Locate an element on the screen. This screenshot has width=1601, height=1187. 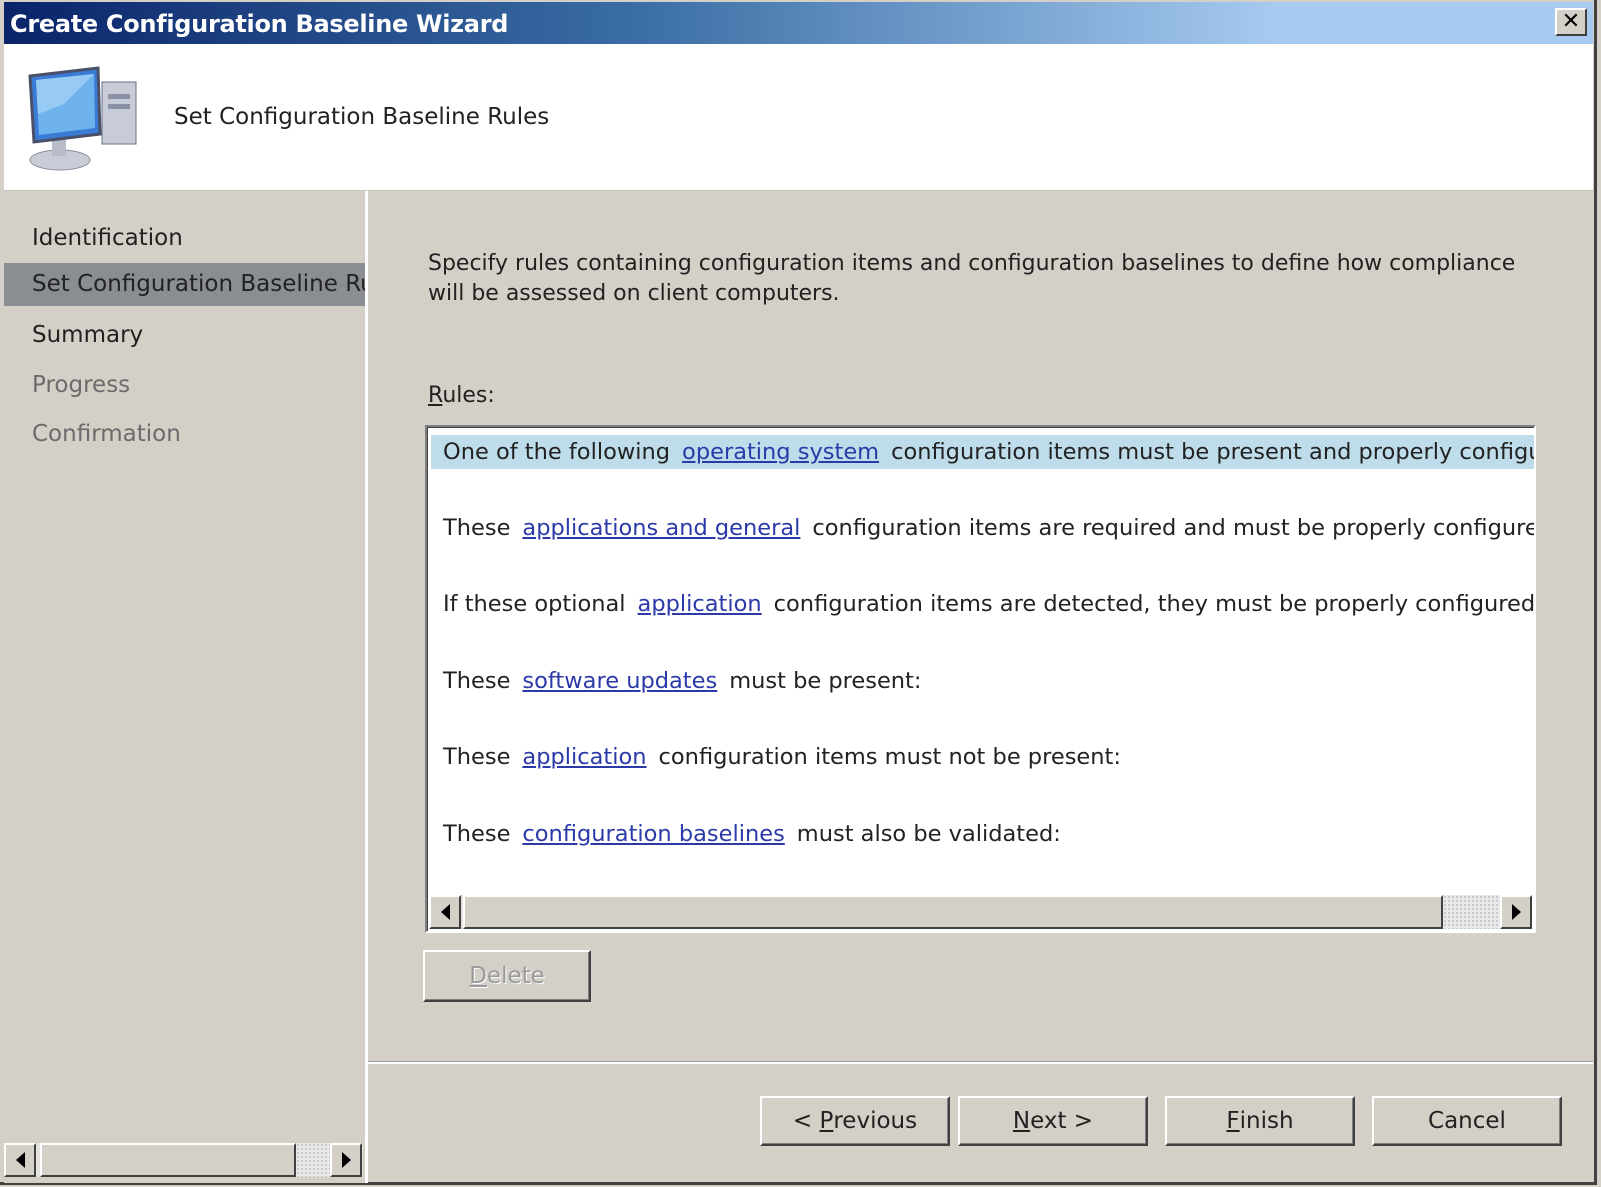
next-button: Next > is located at coordinates (1053, 1121).